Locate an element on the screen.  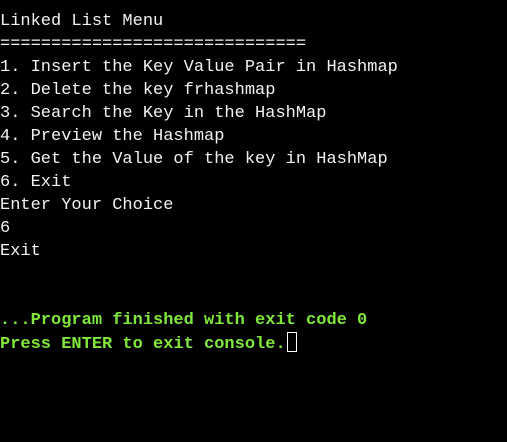
menu-option-search: 3. Search the Key in the HashMap is located at coordinates (163, 113).